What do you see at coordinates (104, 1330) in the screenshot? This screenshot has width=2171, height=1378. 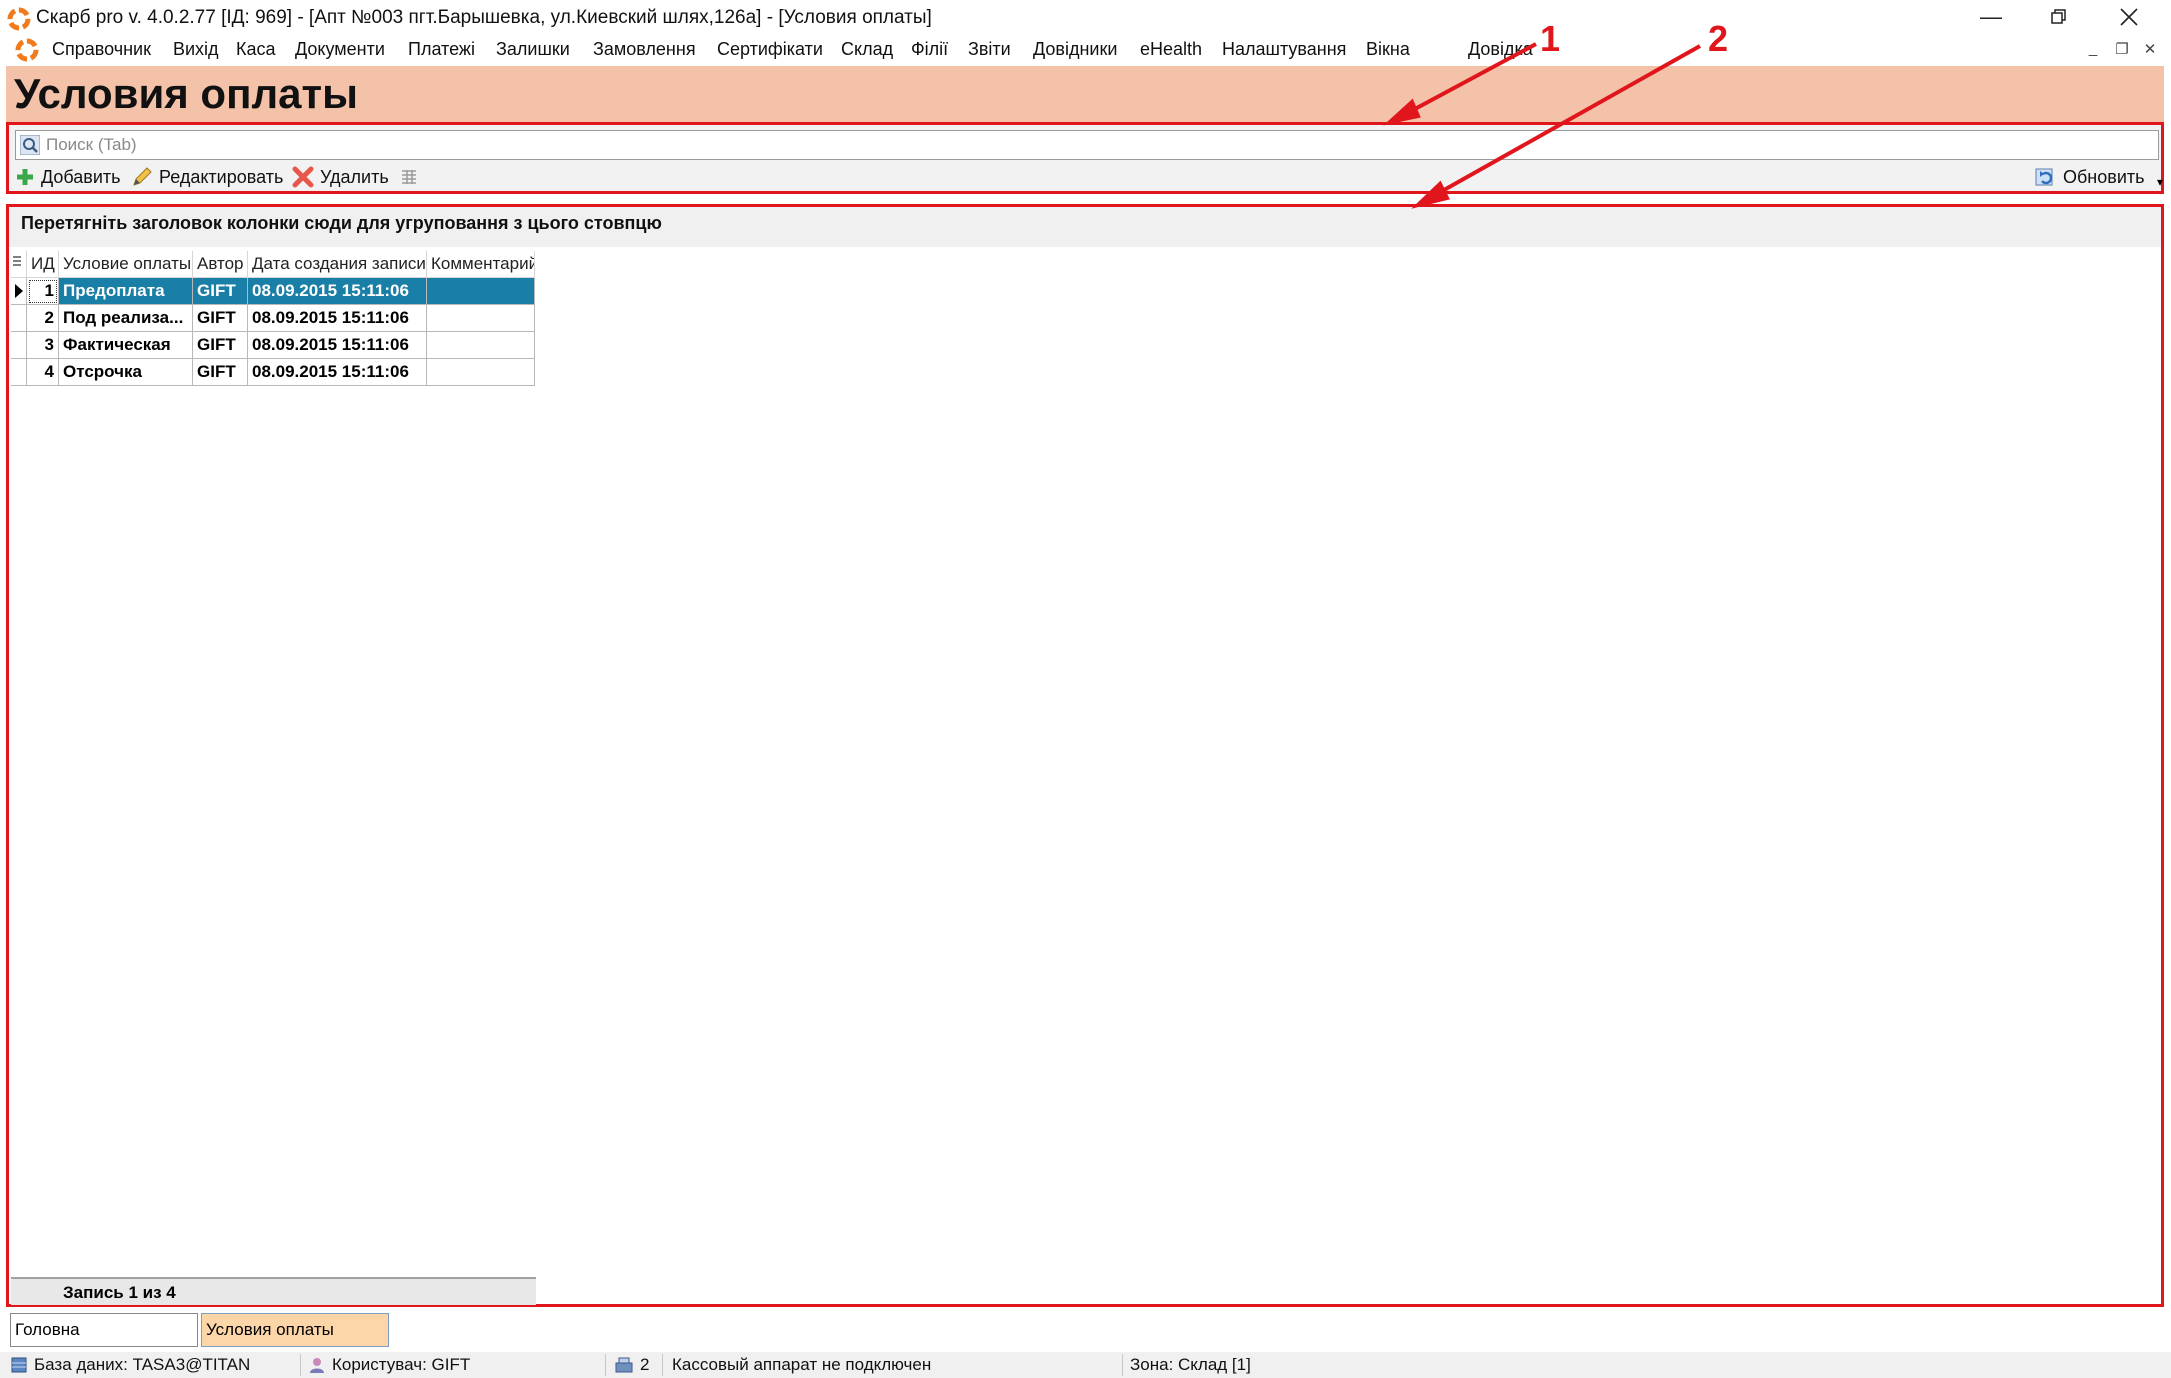 I see `tab-home: Головна` at bounding box center [104, 1330].